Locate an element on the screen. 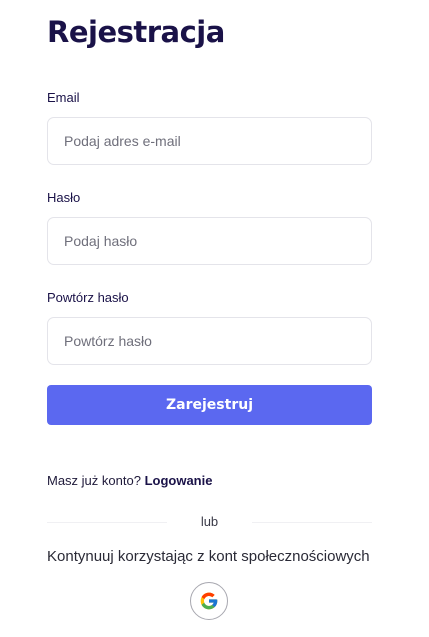 Image resolution: width=429 pixels, height=637 pixels. login-prompt: Masz już konto? Logowanie is located at coordinates (129, 480).